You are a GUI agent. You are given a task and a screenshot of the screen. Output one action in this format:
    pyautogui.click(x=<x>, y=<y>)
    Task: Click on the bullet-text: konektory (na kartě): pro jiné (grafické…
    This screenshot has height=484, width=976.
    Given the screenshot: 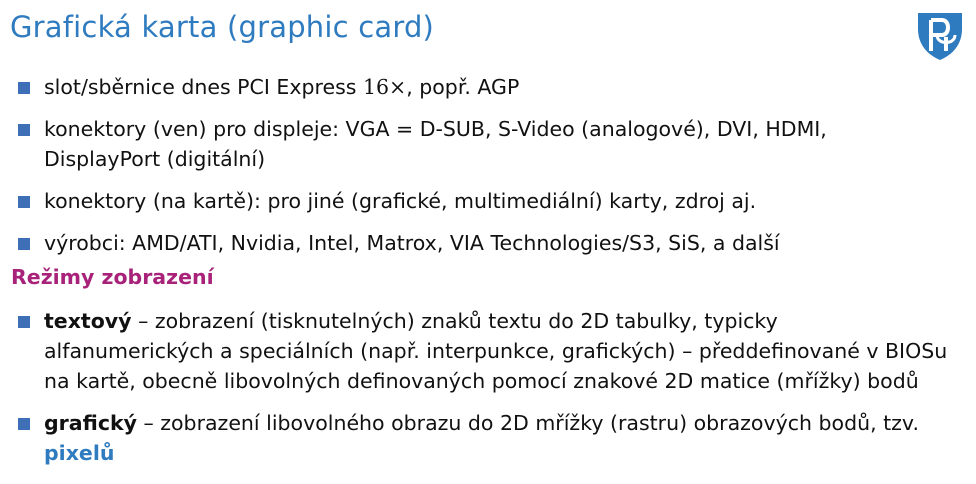 What is the action you would take?
    pyautogui.click(x=400, y=201)
    